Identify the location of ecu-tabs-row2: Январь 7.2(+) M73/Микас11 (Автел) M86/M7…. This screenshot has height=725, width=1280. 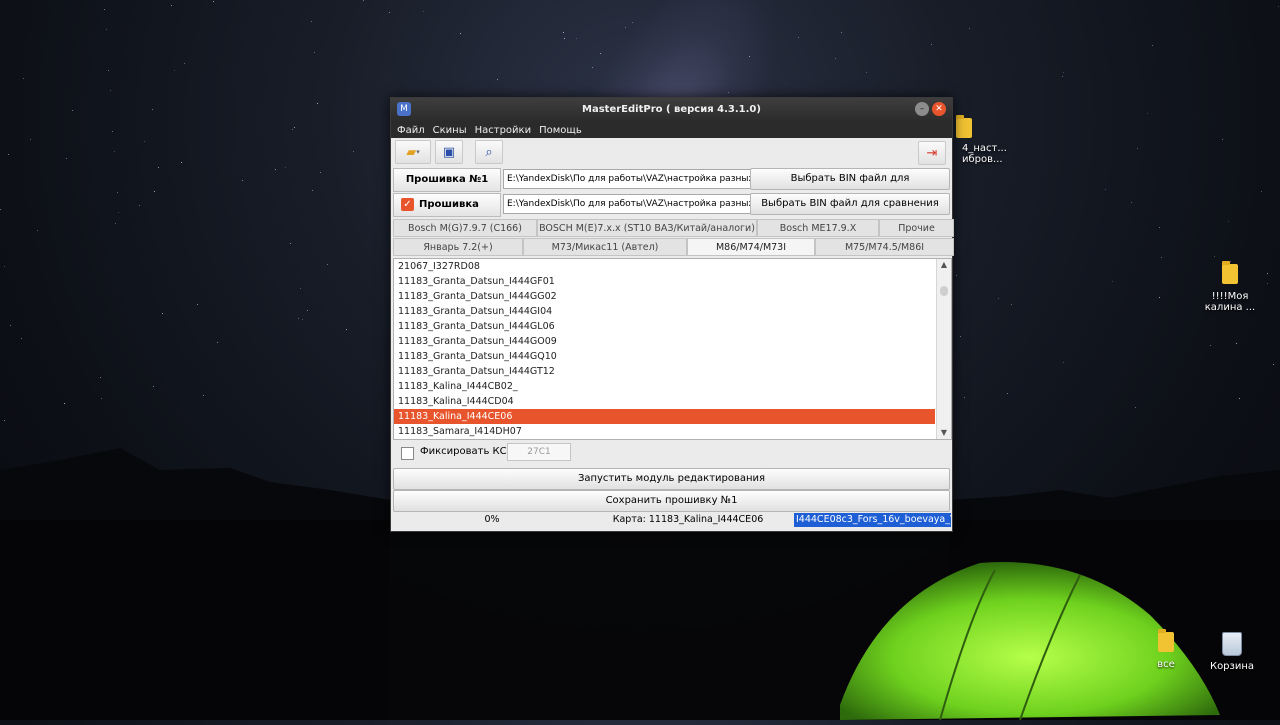
(673, 247).